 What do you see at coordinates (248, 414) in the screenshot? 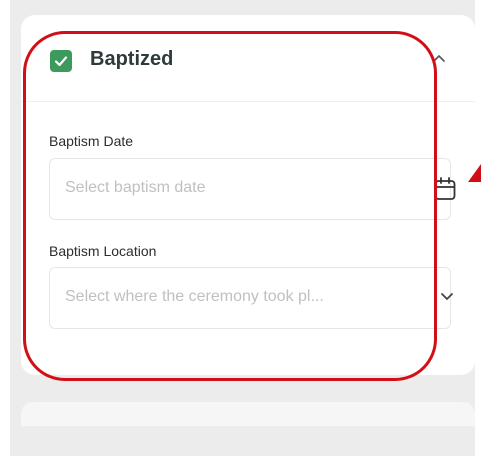
I see `next-section-card` at bounding box center [248, 414].